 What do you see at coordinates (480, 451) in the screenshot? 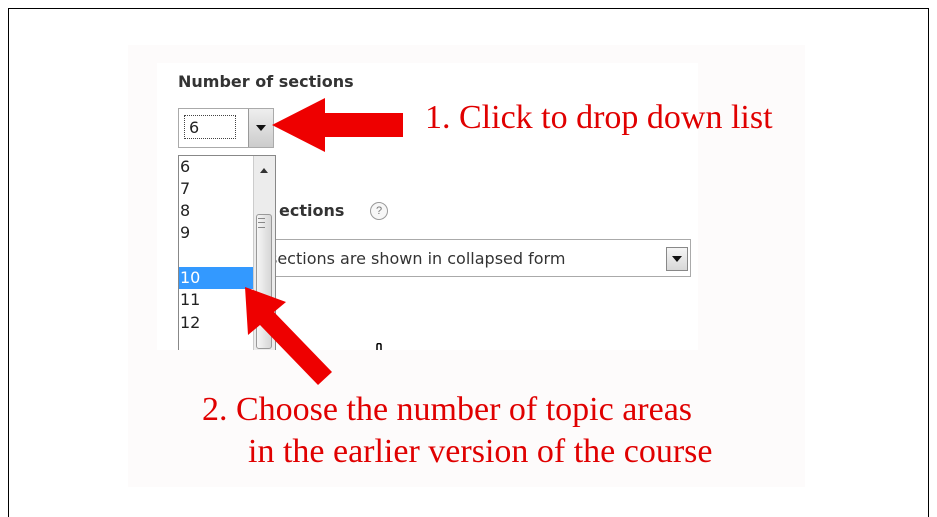
I see `annotation-step-2-line-2: in the earlier version of the course` at bounding box center [480, 451].